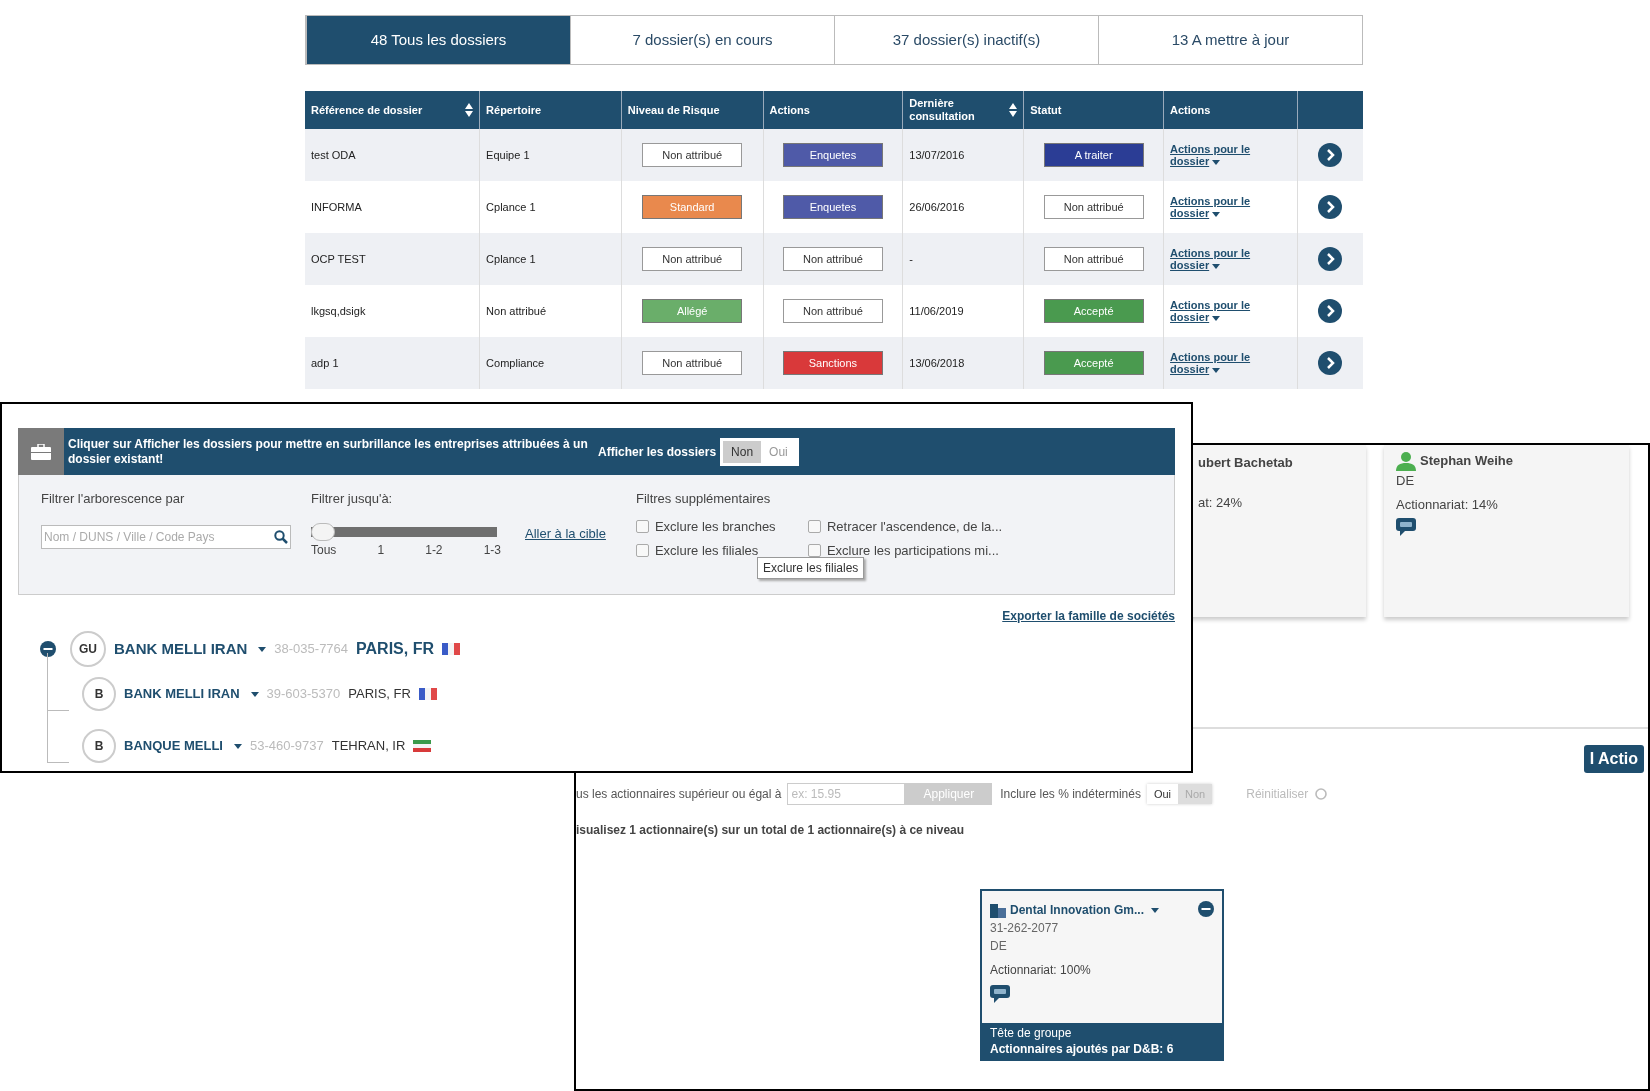 Image resolution: width=1650 pixels, height=1091 pixels. I want to click on entity-type-badge: GU, so click(88, 649).